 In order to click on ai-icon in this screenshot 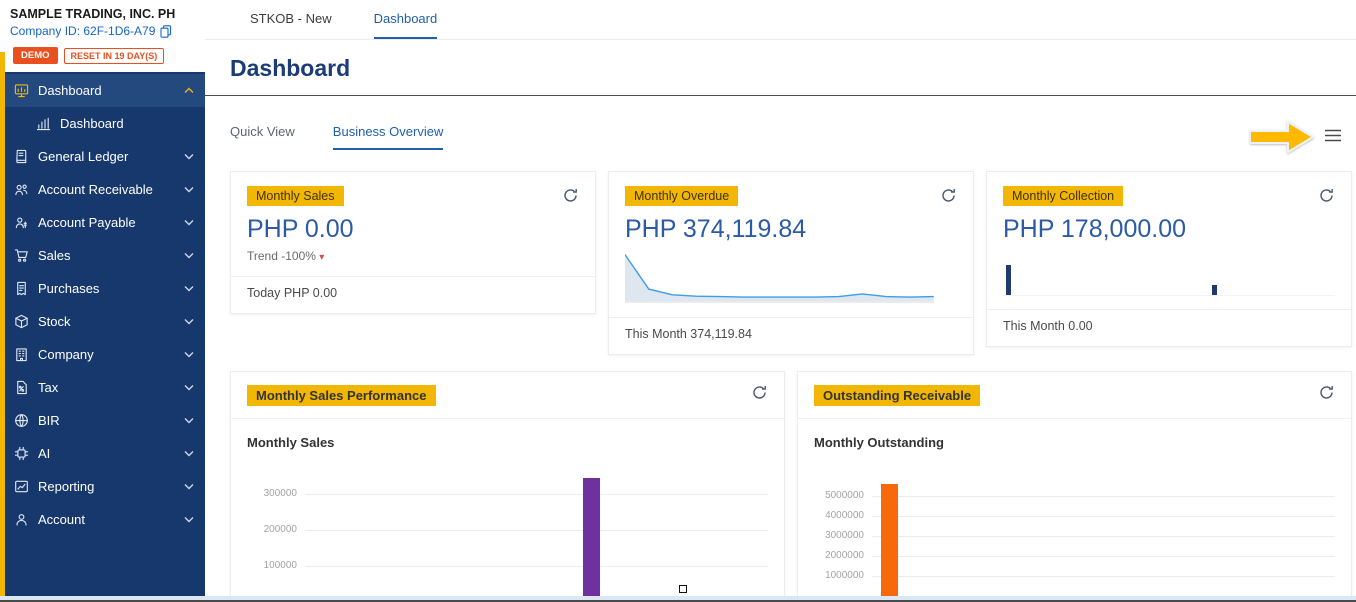, I will do `click(21, 453)`.